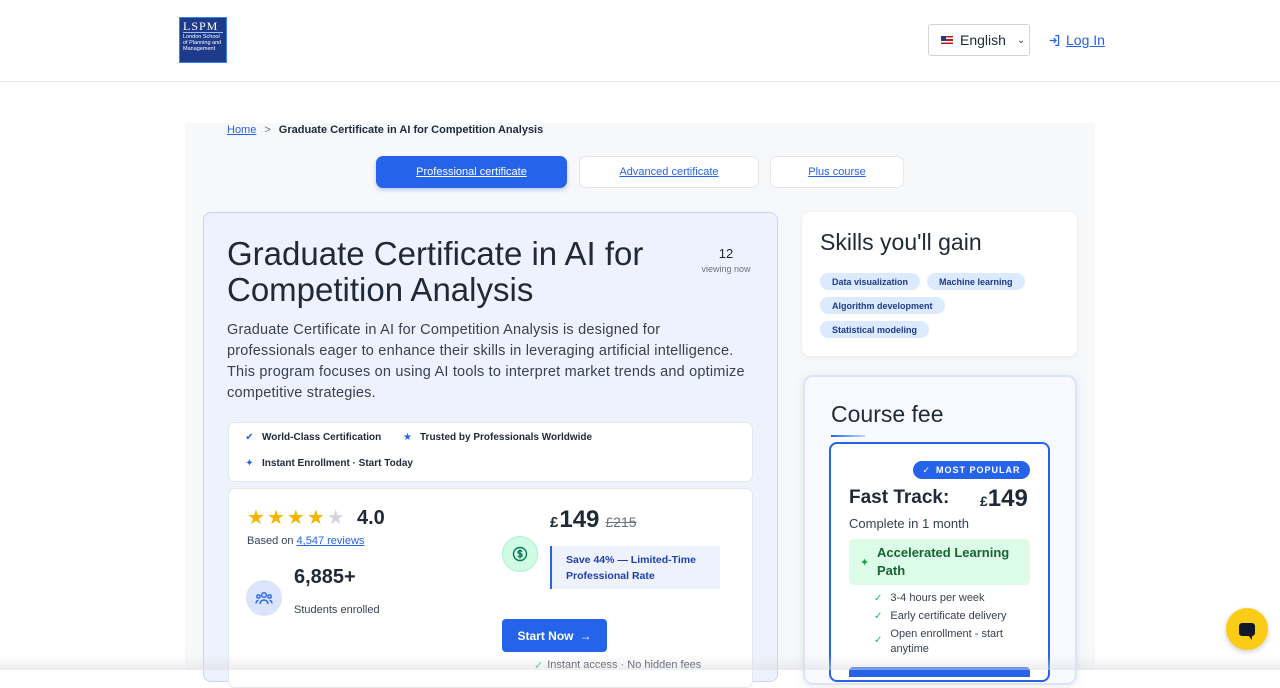 The height and width of the screenshot is (688, 1280). I want to click on plan-feature-label: Early certificate delivery, so click(948, 616).